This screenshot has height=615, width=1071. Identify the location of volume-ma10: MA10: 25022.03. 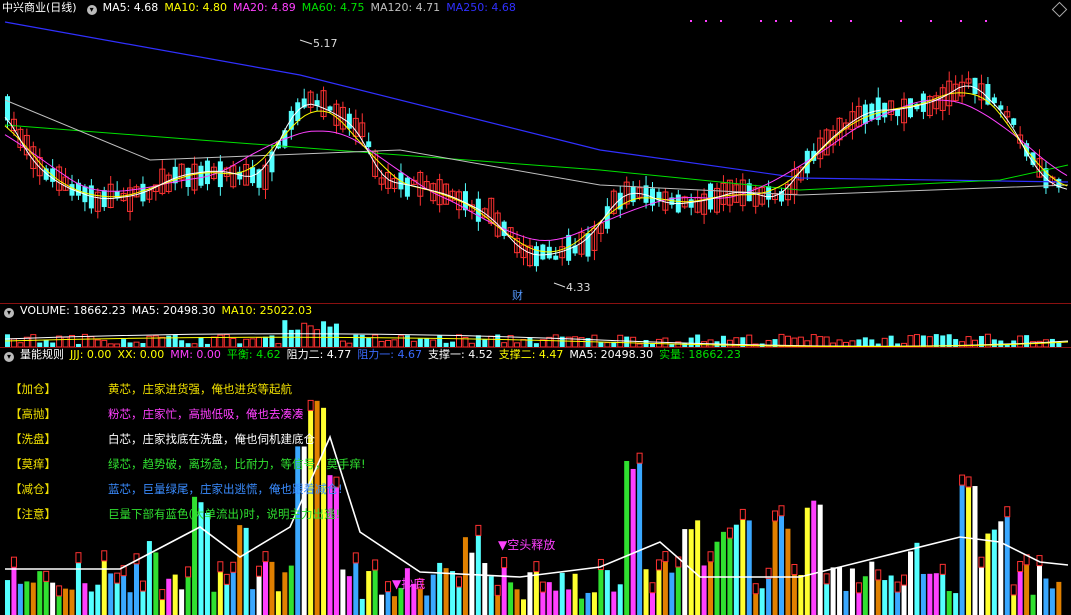
(267, 310).